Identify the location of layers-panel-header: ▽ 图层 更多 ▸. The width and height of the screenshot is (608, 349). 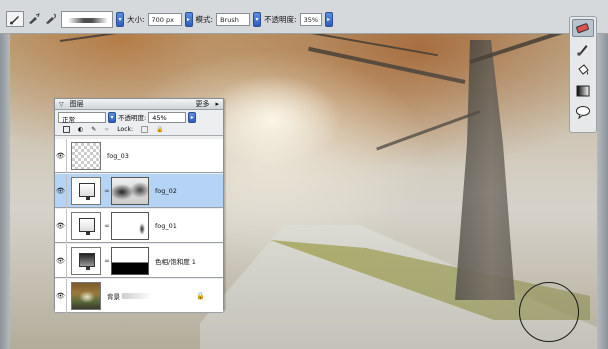
(139, 104).